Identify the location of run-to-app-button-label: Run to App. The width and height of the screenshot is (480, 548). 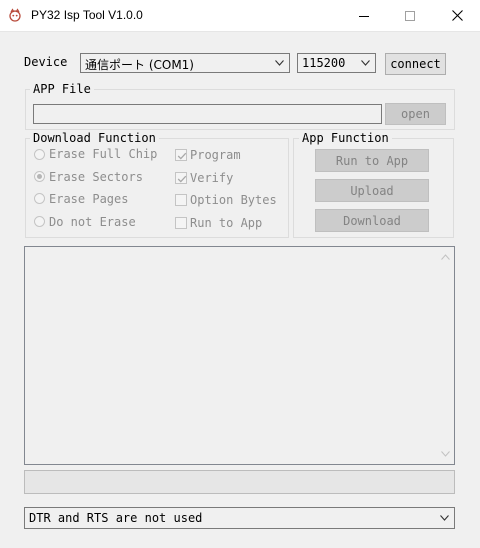
(372, 160).